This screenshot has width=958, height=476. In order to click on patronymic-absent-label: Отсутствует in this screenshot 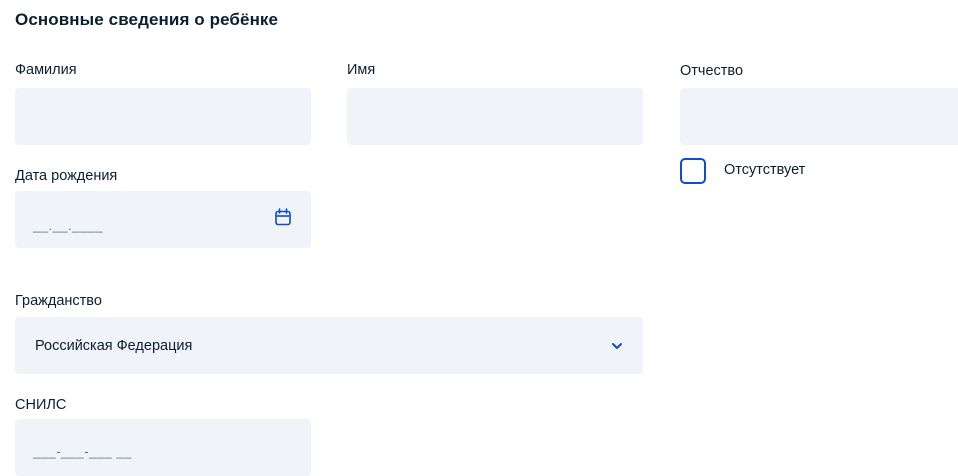, I will do `click(764, 170)`.